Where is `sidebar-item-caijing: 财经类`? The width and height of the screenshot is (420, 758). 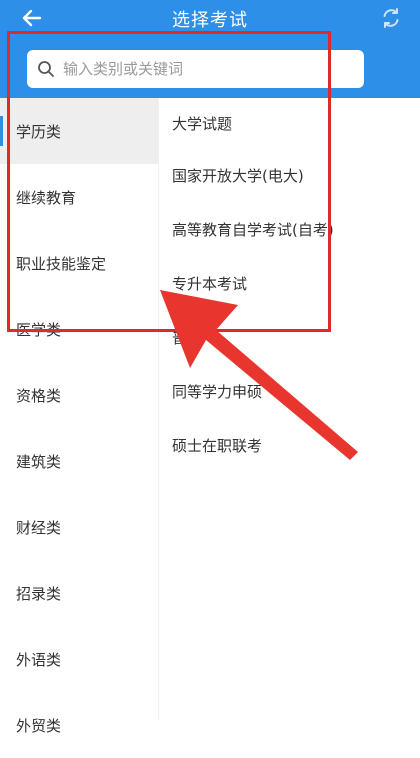 sidebar-item-caijing: 财经类 is located at coordinates (79, 527).